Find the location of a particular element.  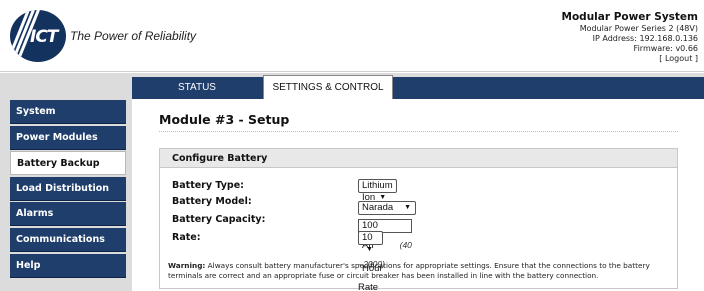

system-series: Modular Power Series 2 (48V) is located at coordinates (638, 28).